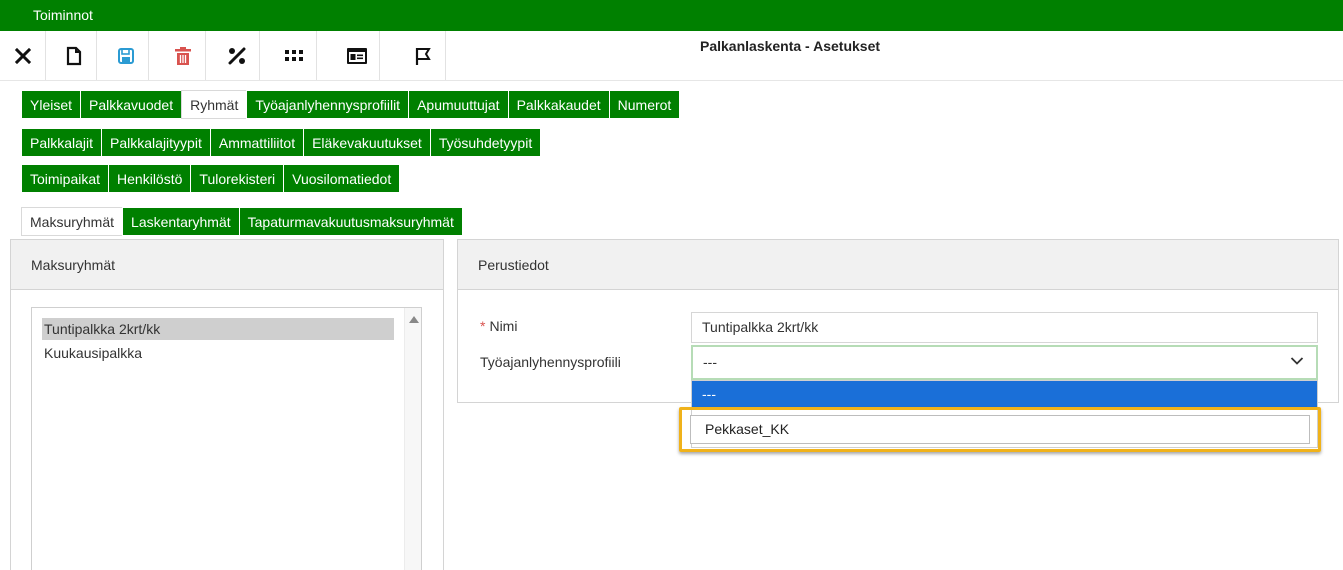 Image resolution: width=1343 pixels, height=570 pixels. What do you see at coordinates (214, 104) in the screenshot?
I see `tab-ryhmat: Ryhmät` at bounding box center [214, 104].